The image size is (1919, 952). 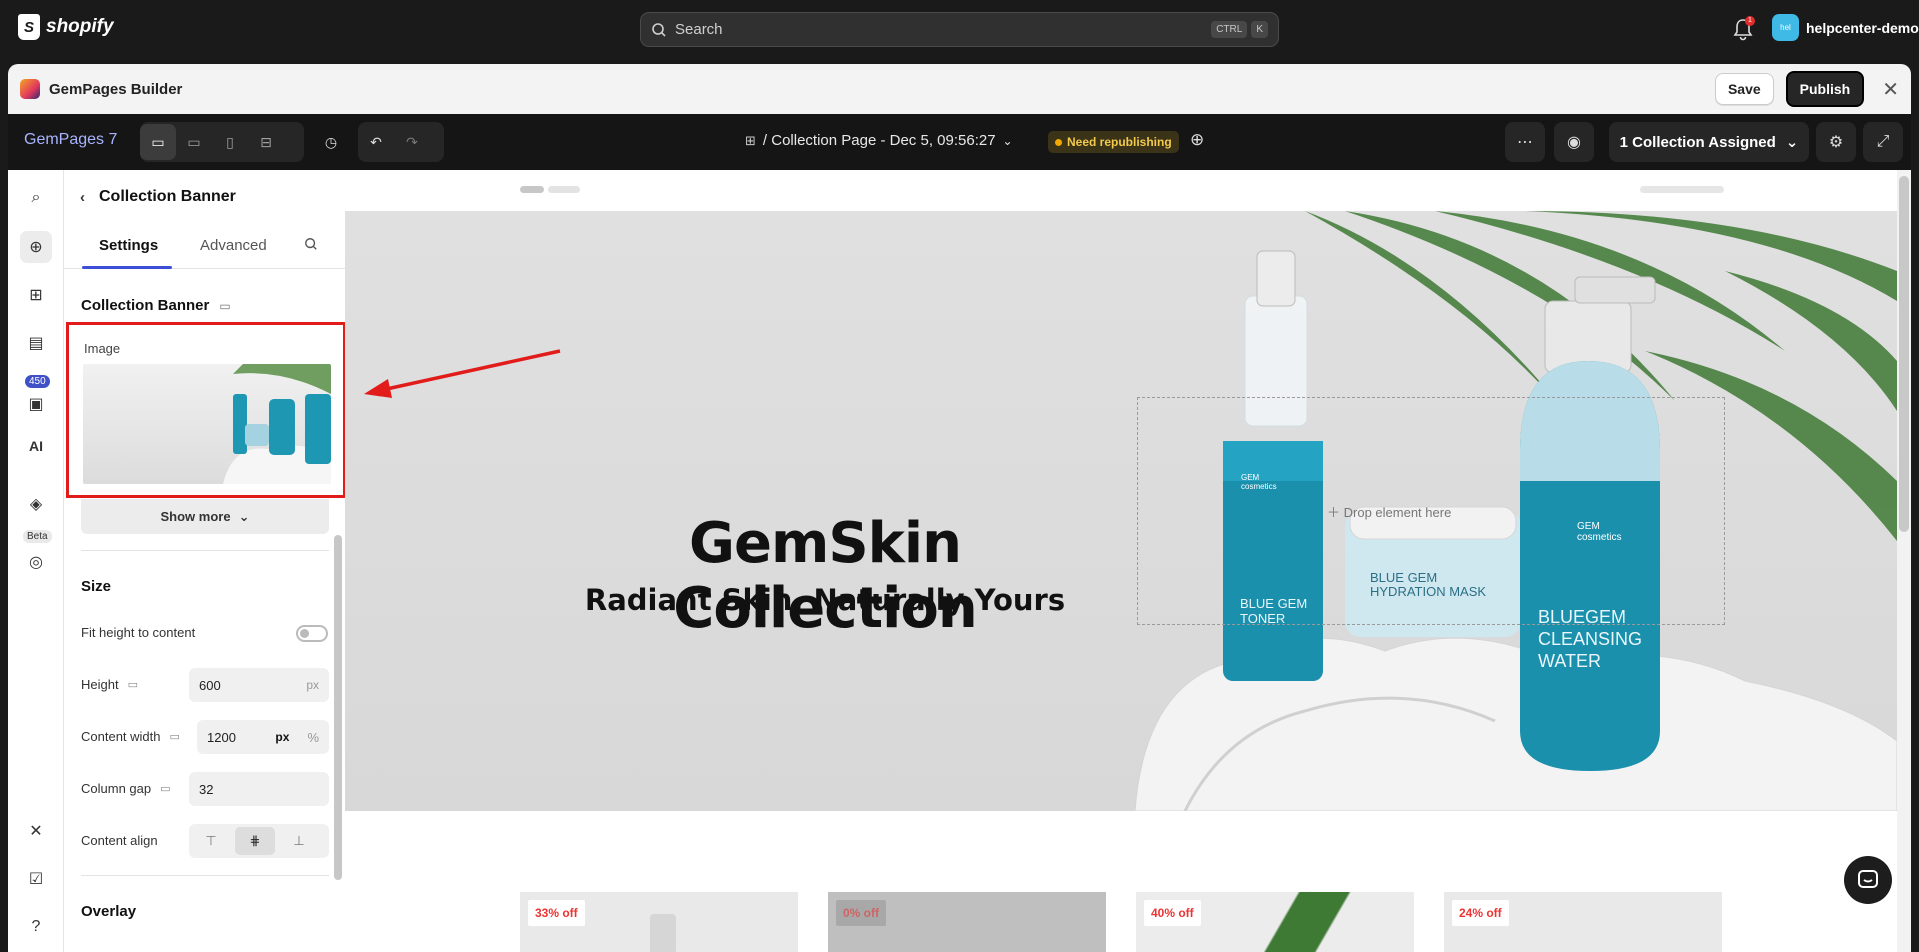 What do you see at coordinates (30, 89) in the screenshot?
I see `gempages-logo-icon` at bounding box center [30, 89].